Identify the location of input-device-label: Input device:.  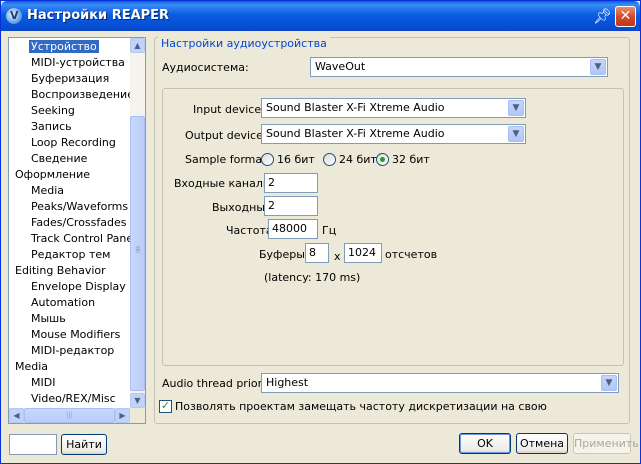
(229, 109).